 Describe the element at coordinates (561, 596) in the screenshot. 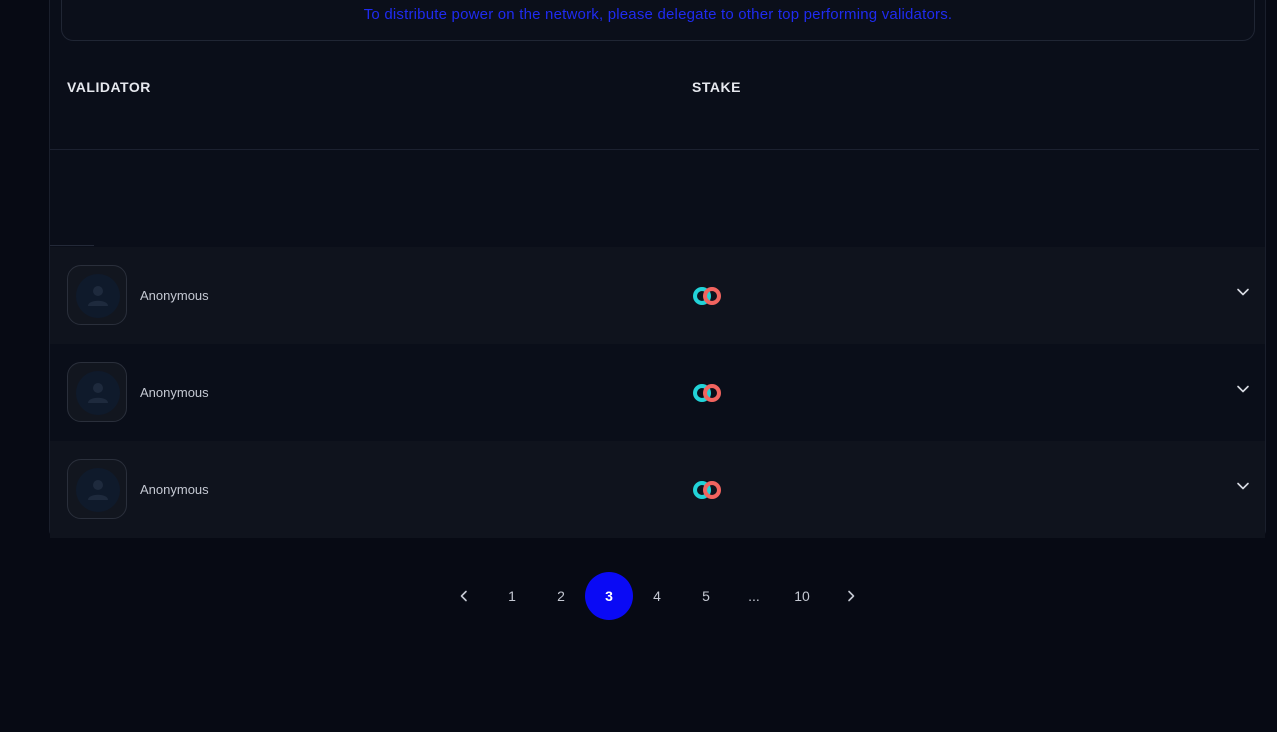

I see `page-button-2: 2` at that location.